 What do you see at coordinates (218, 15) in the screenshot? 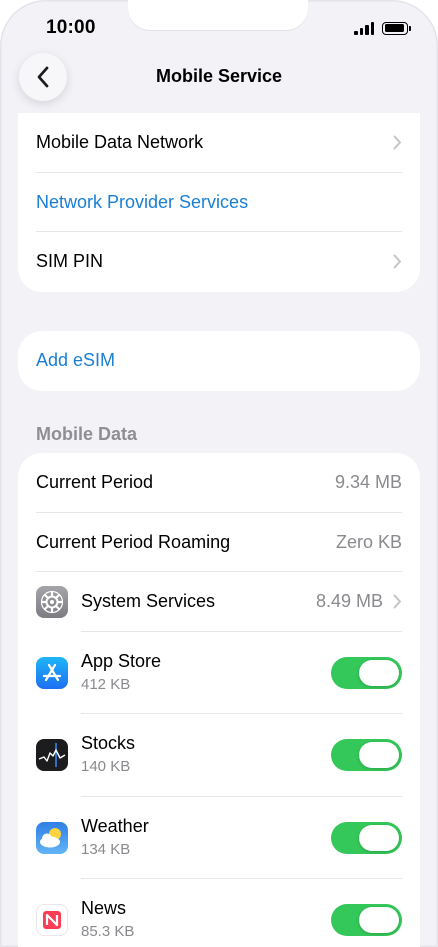
I see `notch` at bounding box center [218, 15].